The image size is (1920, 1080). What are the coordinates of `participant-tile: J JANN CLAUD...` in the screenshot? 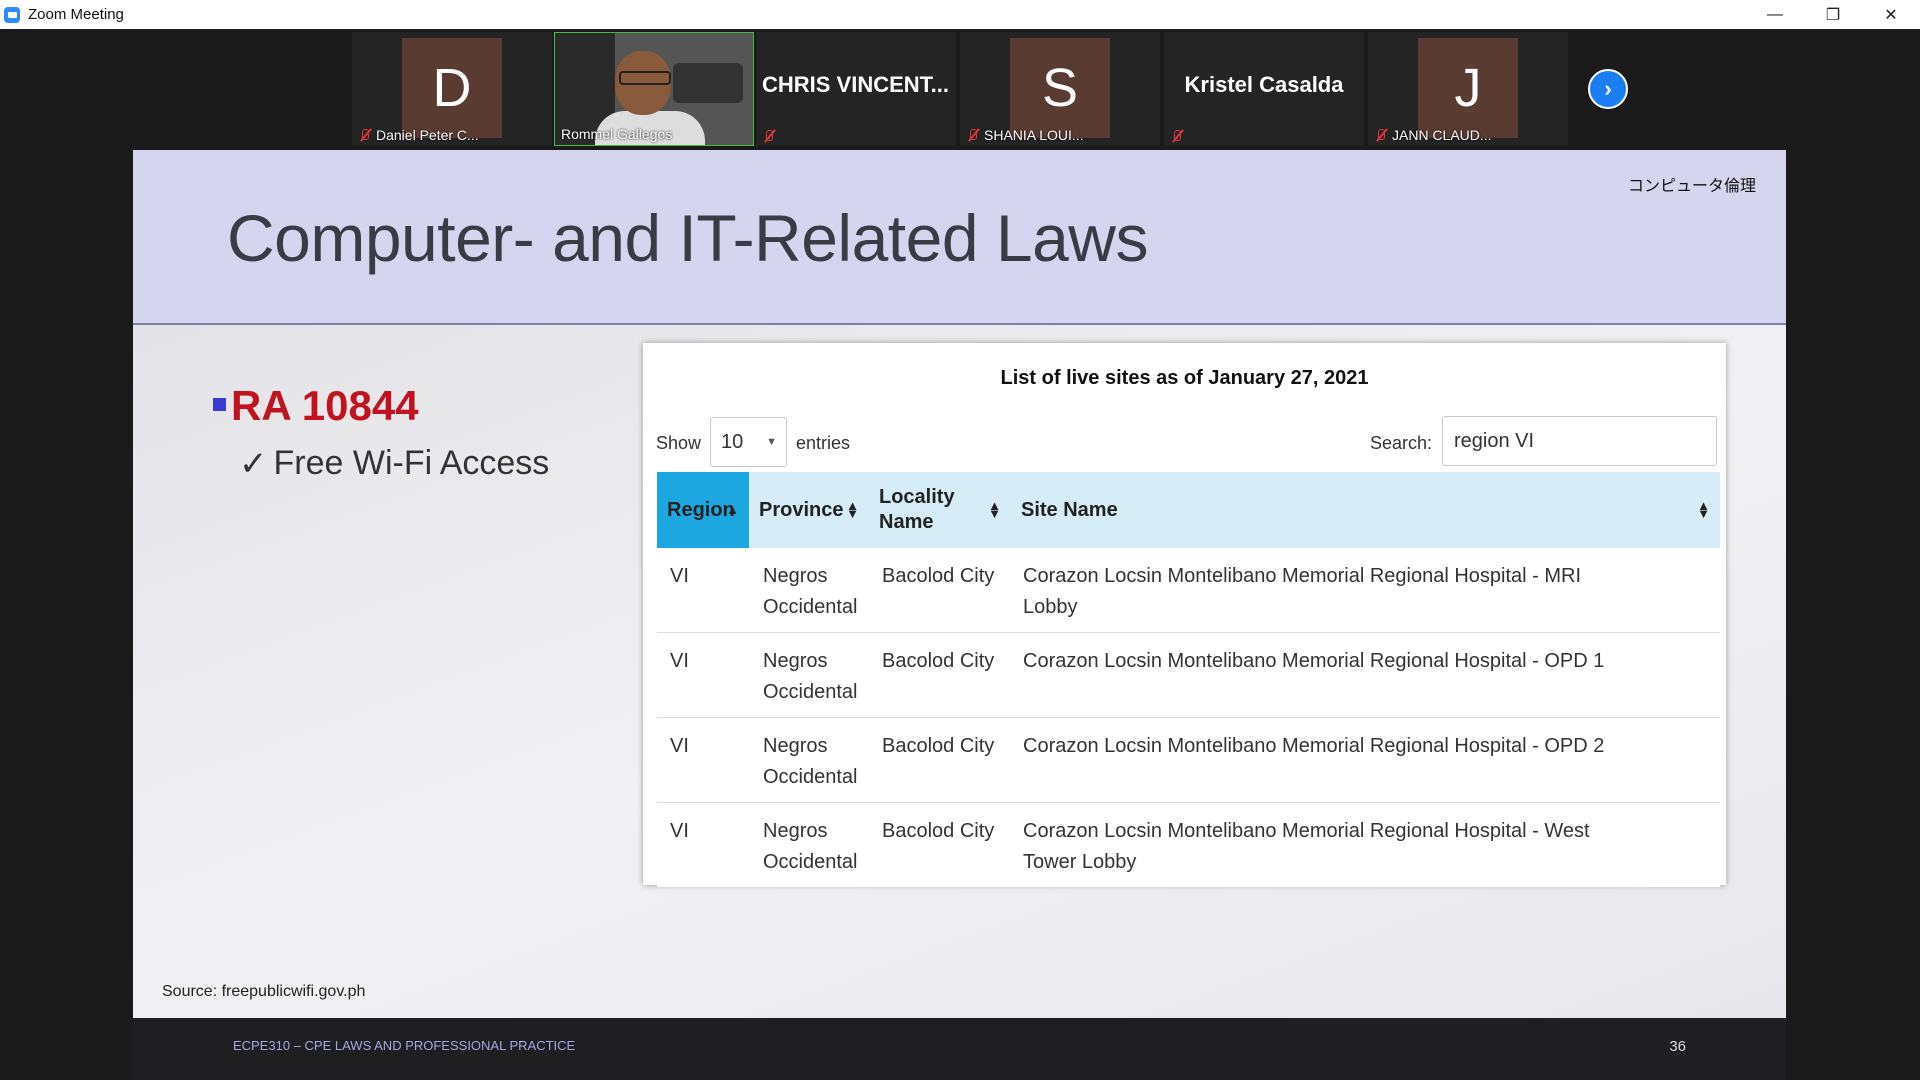 It's located at (1468, 89).